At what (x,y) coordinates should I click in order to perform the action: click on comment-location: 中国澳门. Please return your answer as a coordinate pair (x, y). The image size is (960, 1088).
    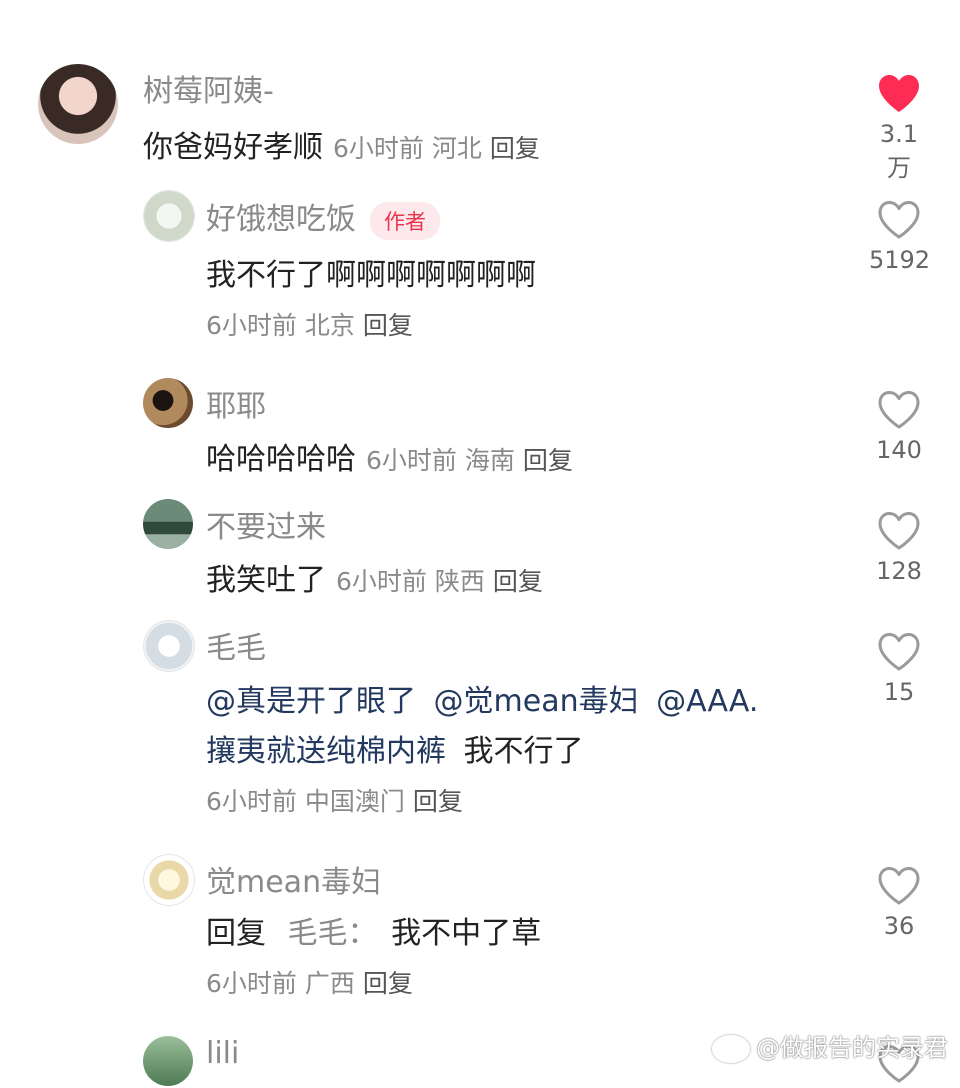
    Looking at the image, I should click on (354, 801).